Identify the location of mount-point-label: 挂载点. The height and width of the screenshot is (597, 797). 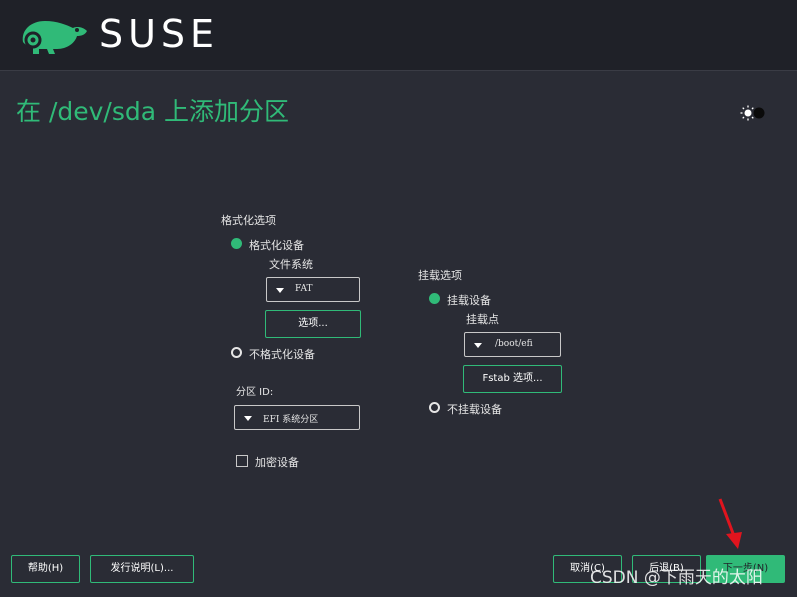
(482, 319).